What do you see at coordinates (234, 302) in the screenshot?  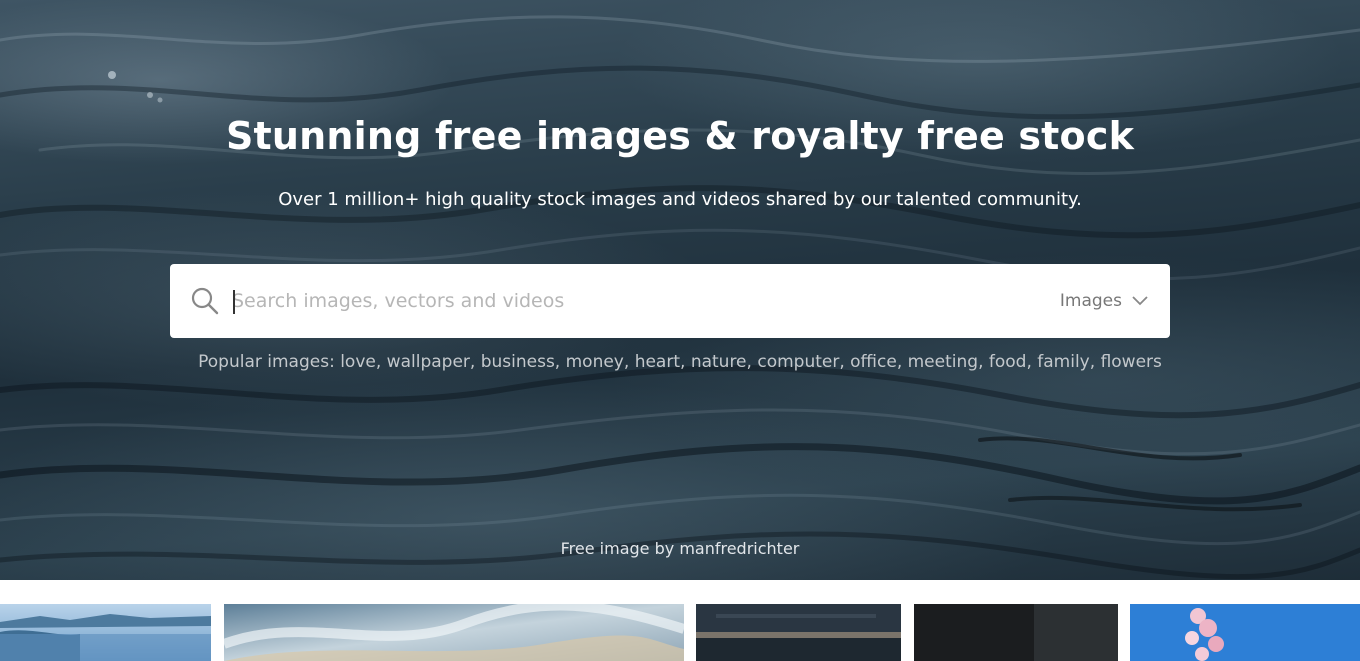 I see `text-caret` at bounding box center [234, 302].